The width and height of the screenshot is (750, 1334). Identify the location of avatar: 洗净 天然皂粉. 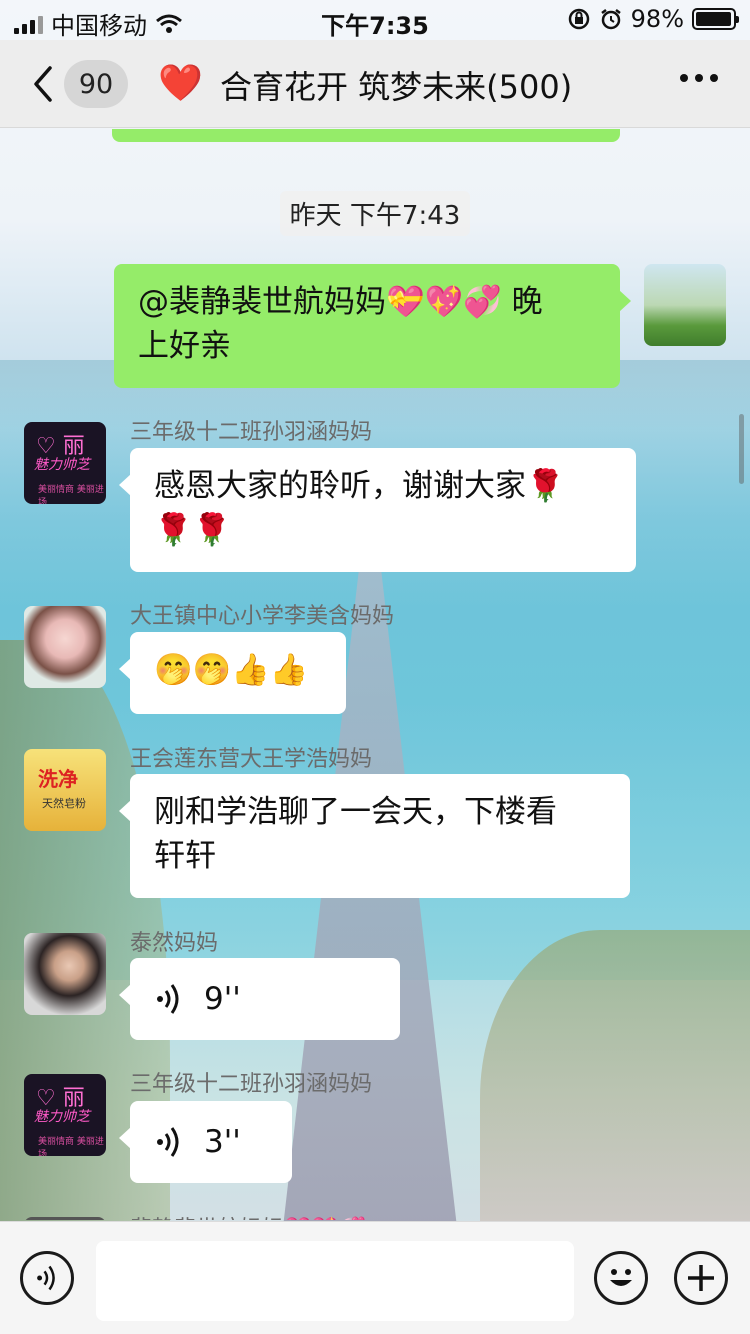
(65, 790).